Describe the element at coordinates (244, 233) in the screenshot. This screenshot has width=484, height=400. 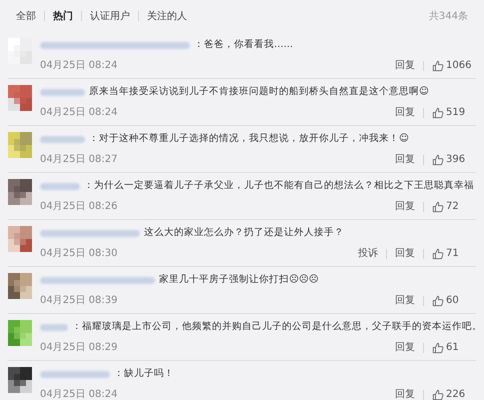
I see `comment-text: 这么大的家业怎么办？扔了还是让外人接手？` at that location.